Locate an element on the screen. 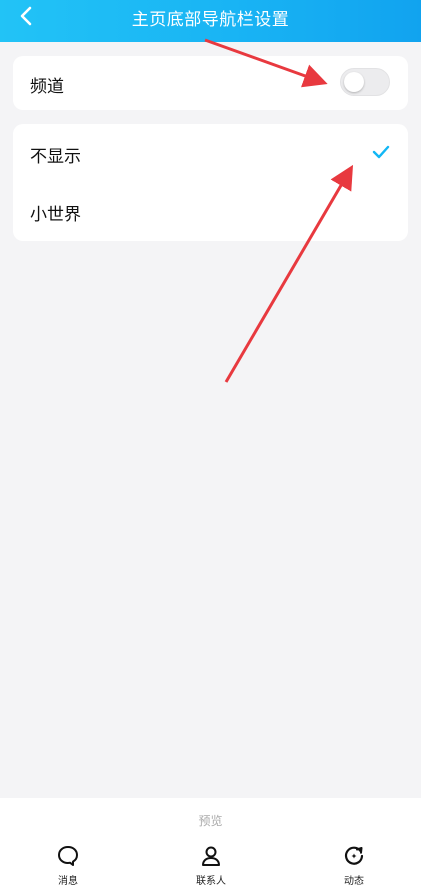 The height and width of the screenshot is (893, 421). channel-label: 频道 is located at coordinates (47, 87).